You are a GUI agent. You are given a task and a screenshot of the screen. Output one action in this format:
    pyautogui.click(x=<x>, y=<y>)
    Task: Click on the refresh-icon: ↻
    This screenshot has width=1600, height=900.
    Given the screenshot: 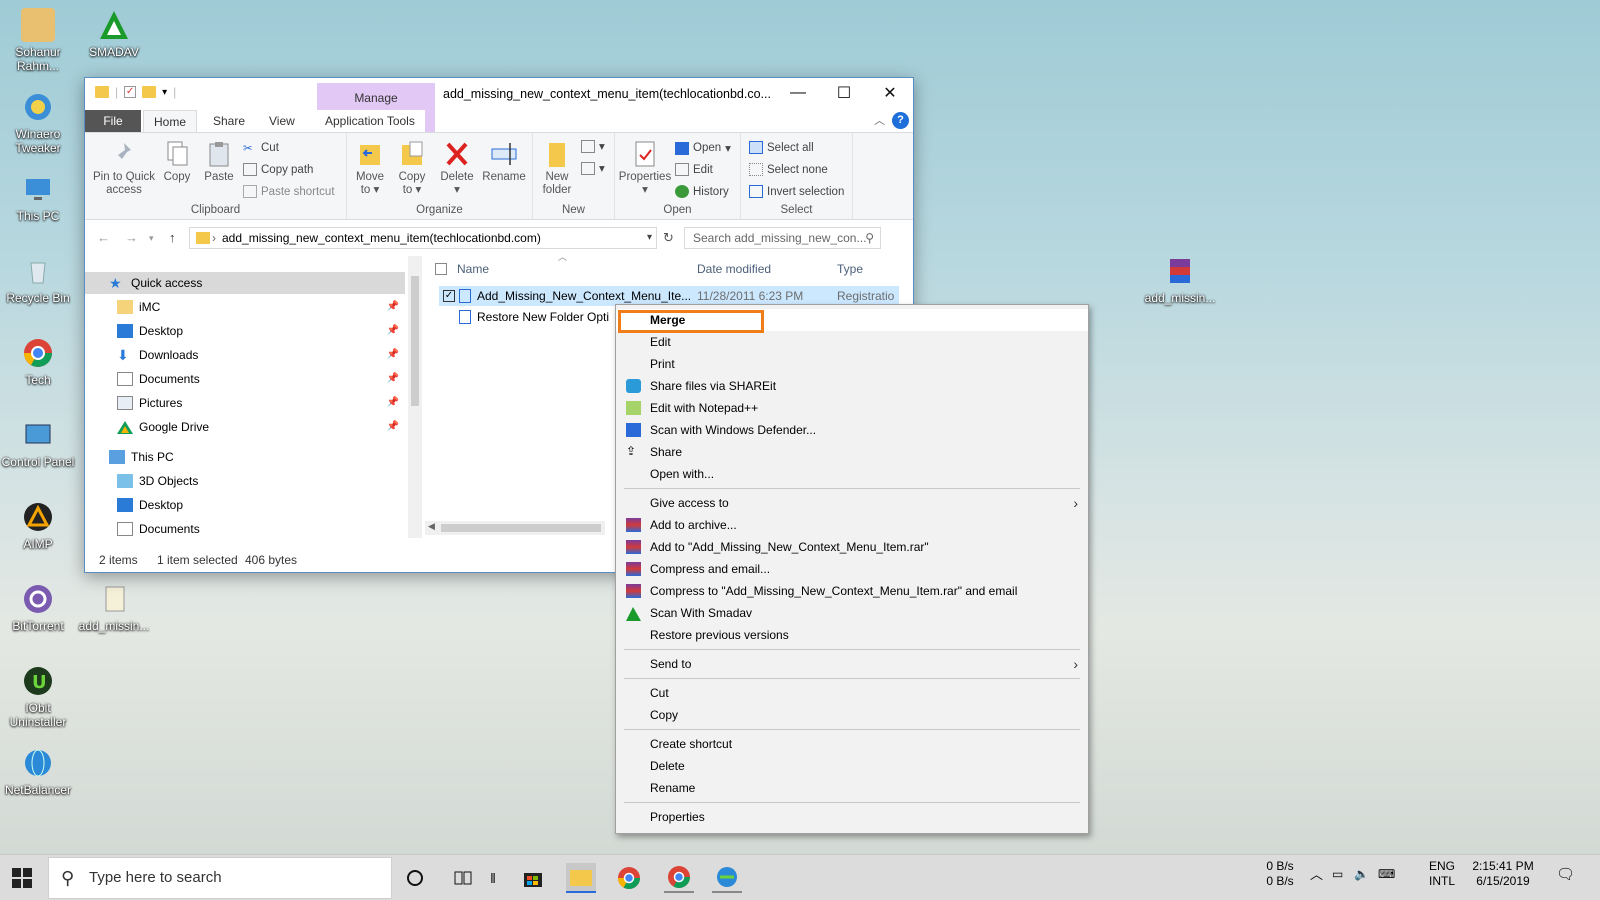 What is the action you would take?
    pyautogui.click(x=668, y=238)
    